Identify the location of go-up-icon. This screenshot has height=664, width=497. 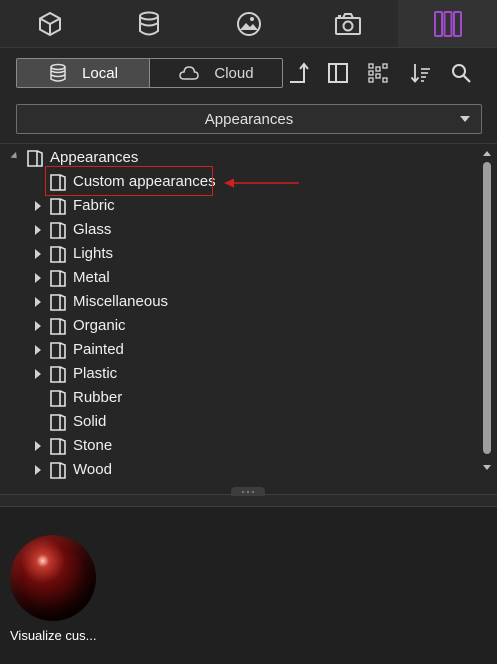
(299, 72).